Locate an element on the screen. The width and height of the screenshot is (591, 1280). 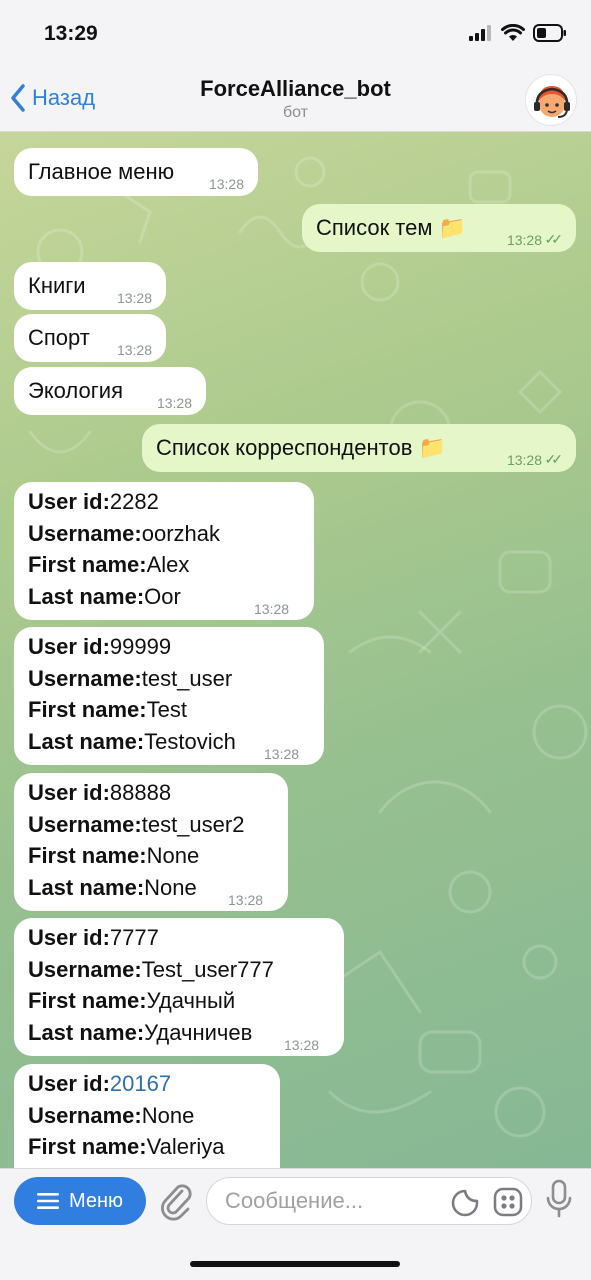
incoming-message: Экология 13:28 is located at coordinates (110, 391).